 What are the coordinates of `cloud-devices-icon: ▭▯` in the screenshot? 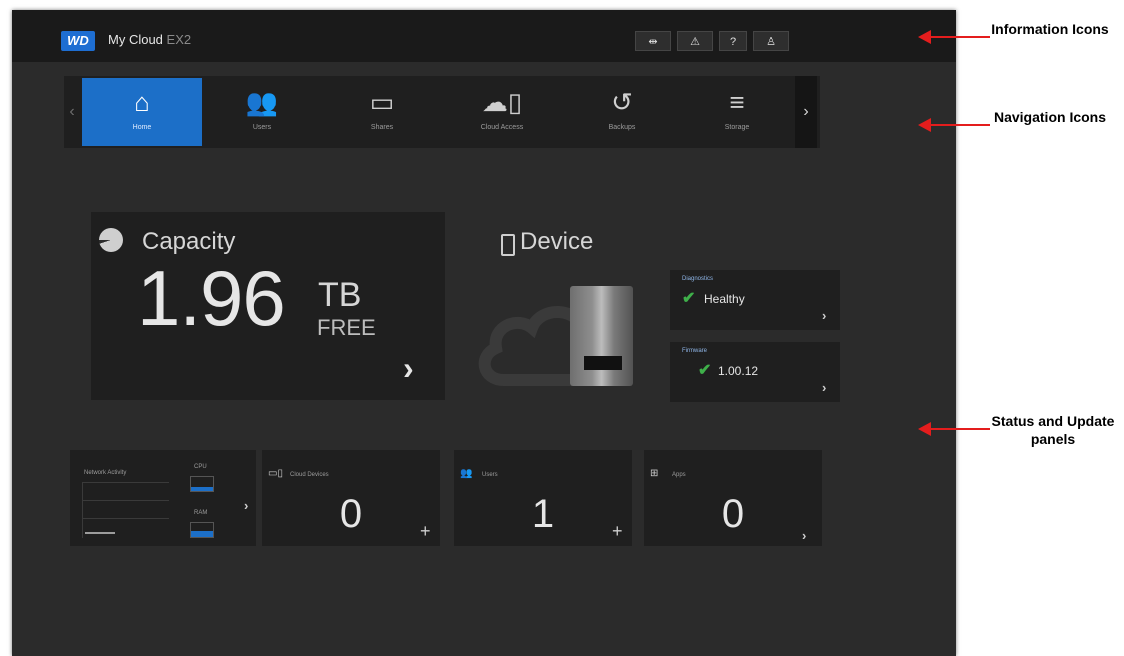 It's located at (275, 473).